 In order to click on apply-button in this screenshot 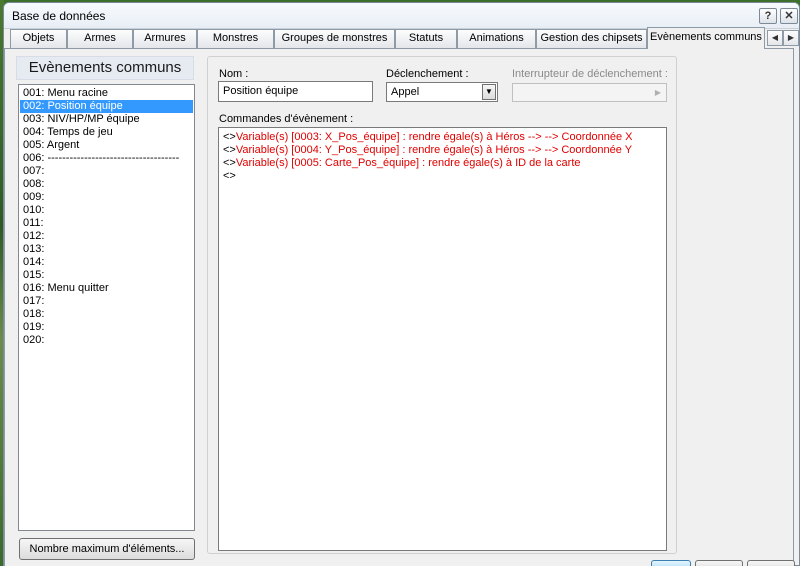, I will do `click(771, 563)`.